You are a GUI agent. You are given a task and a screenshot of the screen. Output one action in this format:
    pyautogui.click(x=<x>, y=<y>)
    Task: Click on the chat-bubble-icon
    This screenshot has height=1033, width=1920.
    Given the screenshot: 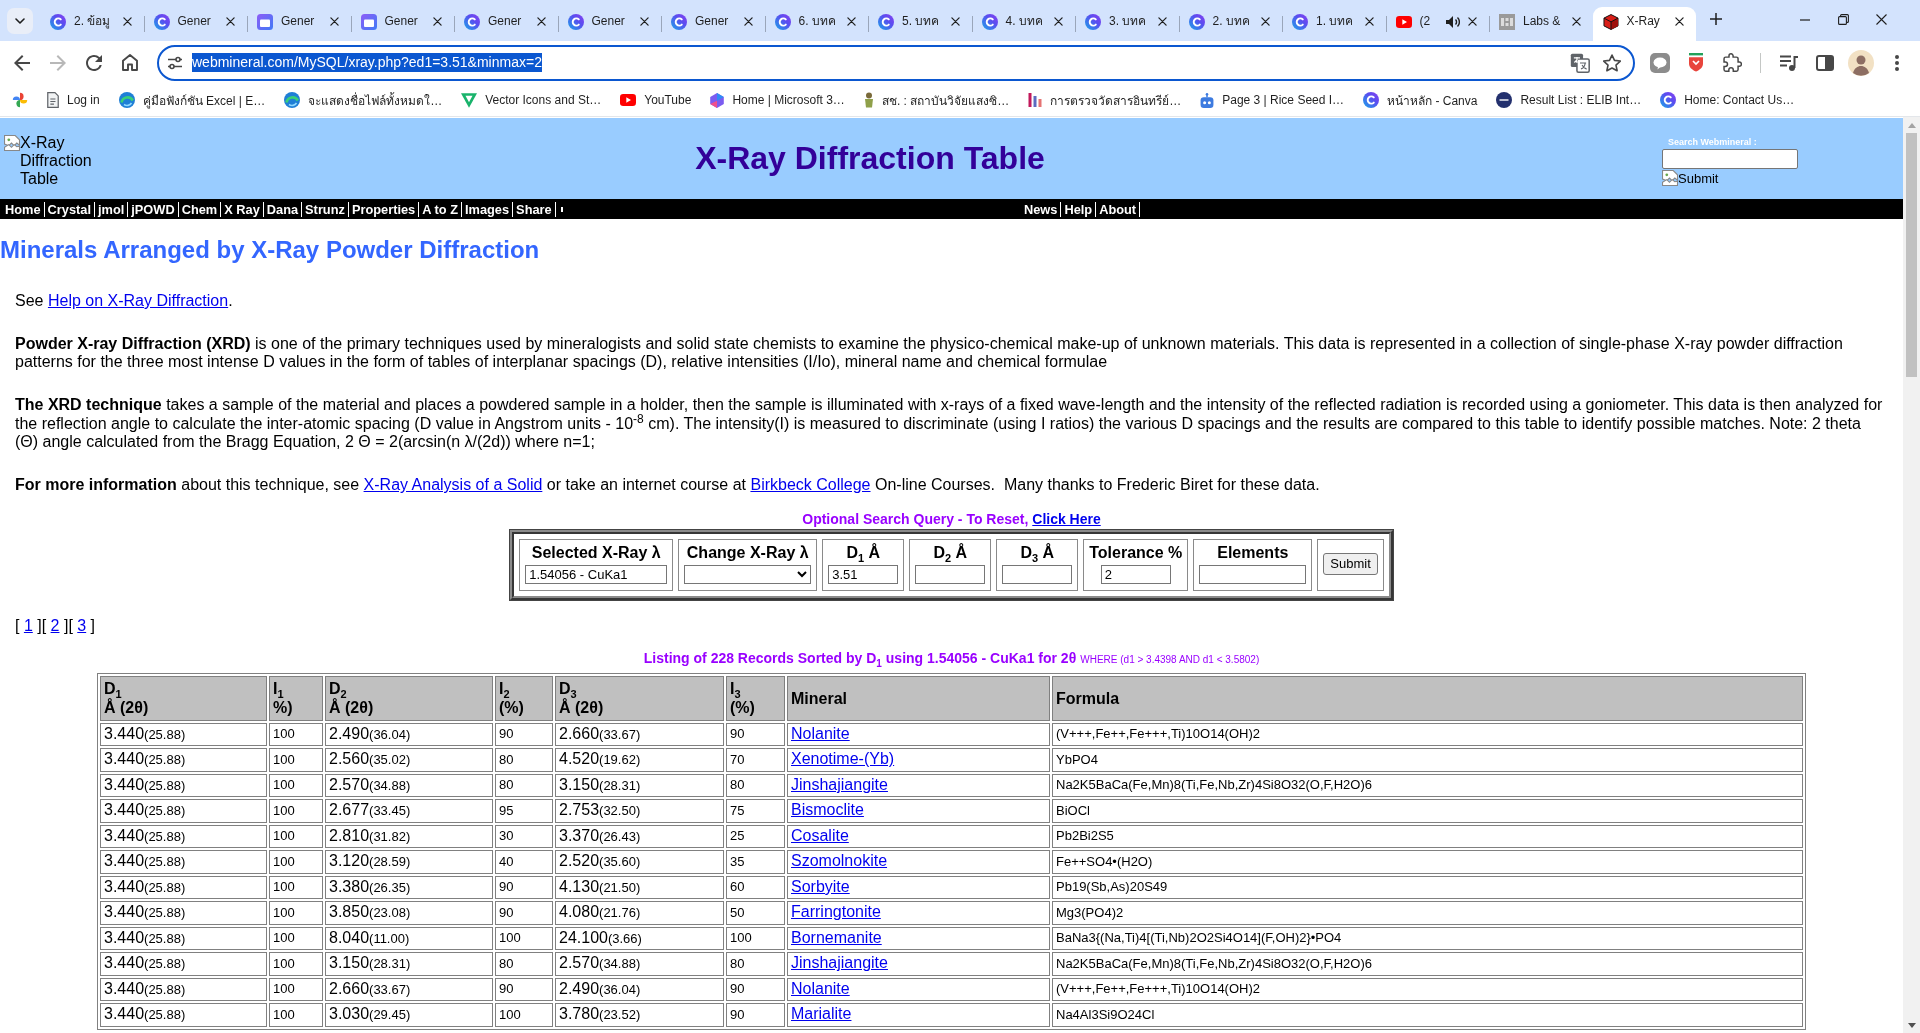 What is the action you would take?
    pyautogui.click(x=1660, y=62)
    